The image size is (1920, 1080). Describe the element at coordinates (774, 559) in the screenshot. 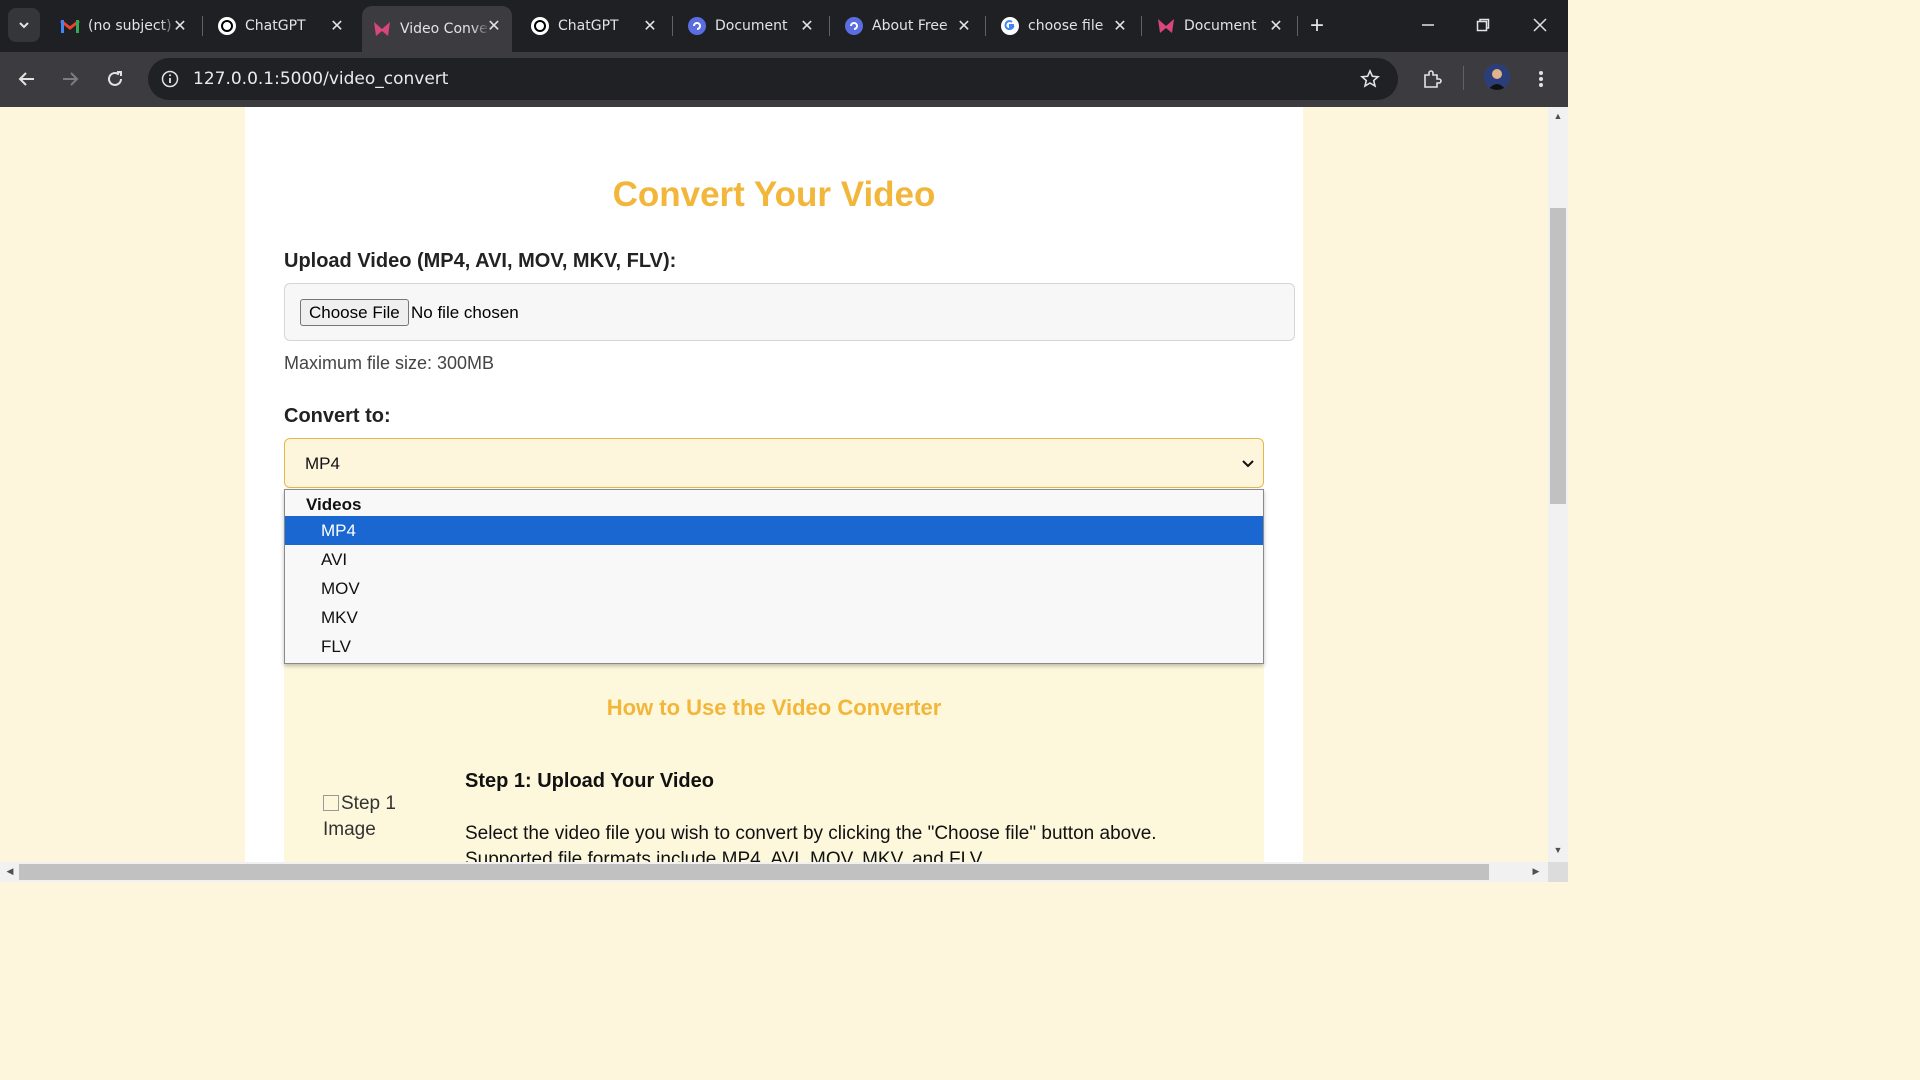

I see `option-avi: AVI` at that location.